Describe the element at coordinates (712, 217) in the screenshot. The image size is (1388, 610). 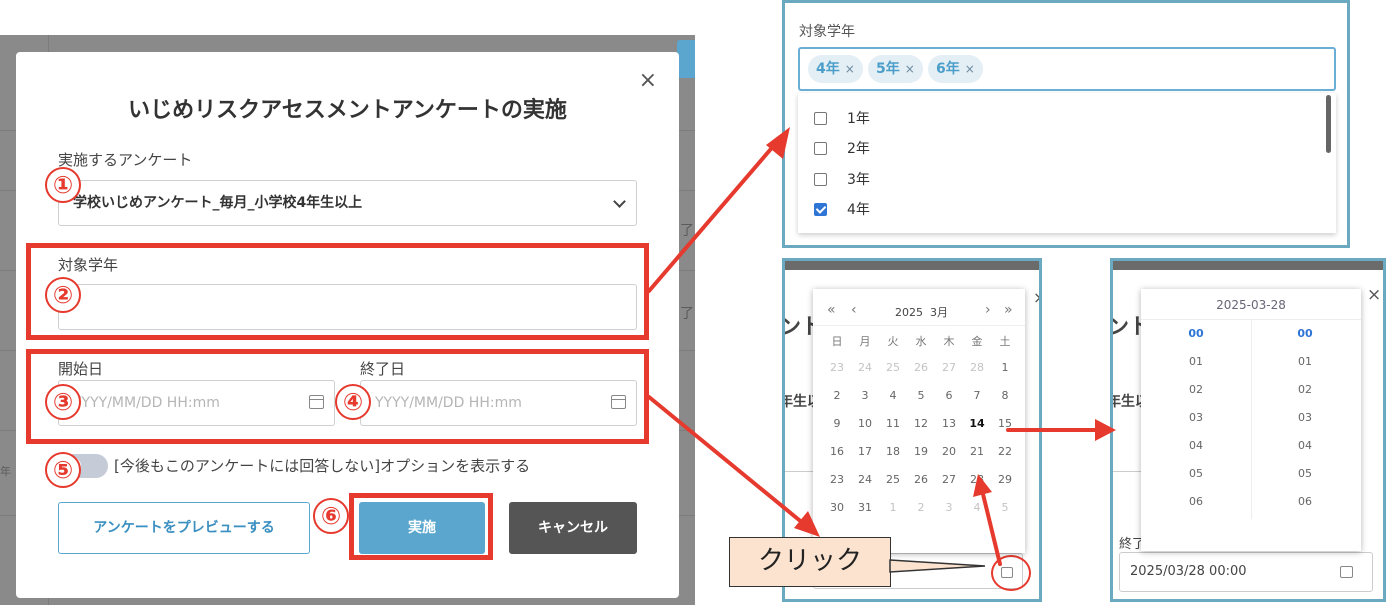
I see `arrow-to-grade-panel` at that location.